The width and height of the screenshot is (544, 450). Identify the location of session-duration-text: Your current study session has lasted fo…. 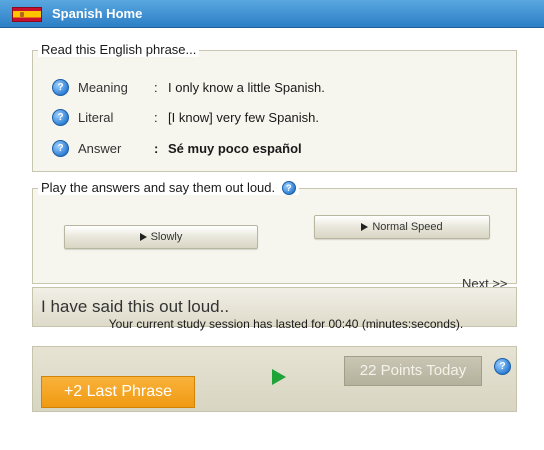
(286, 324).